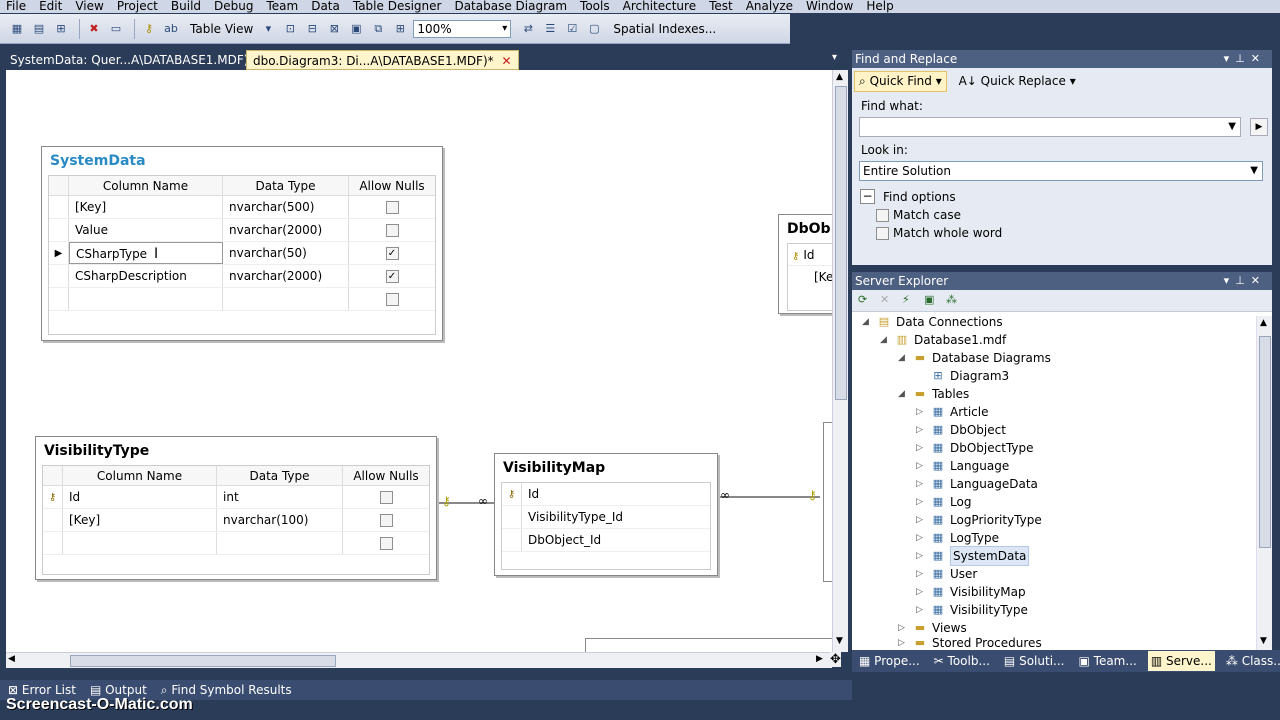 This screenshot has height=720, width=1280. What do you see at coordinates (286, 253) in the screenshot?
I see `data-type-cell: nvarchar(50)` at bounding box center [286, 253].